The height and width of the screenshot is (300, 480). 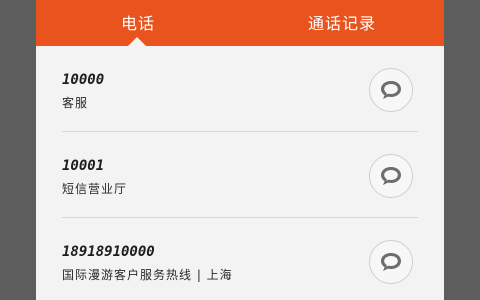 I want to click on contact-description: 国际漫游客户服务热线 | 上海, so click(x=147, y=275).